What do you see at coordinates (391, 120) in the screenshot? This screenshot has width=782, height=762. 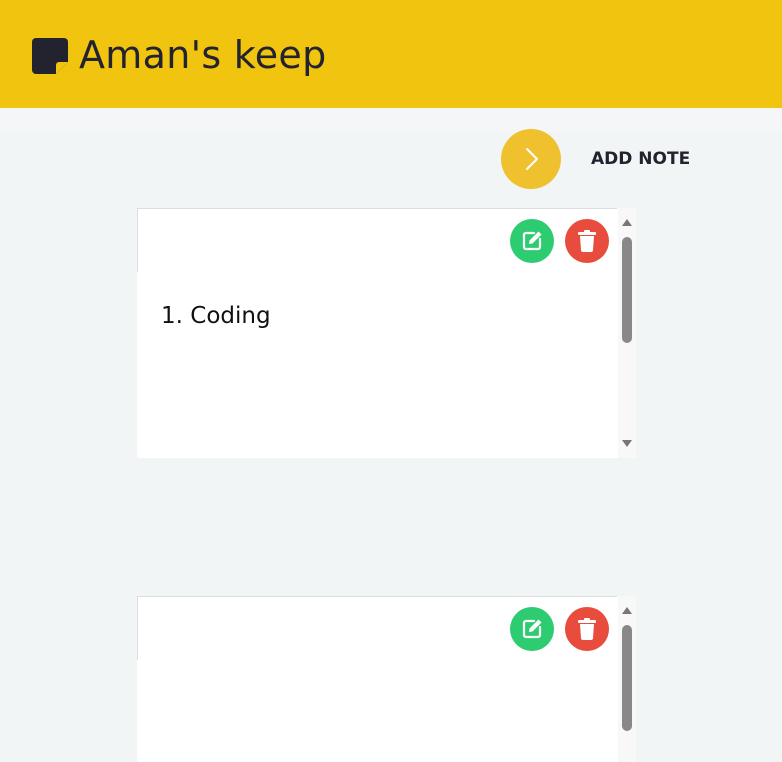 I see `toolbar-background` at bounding box center [391, 120].